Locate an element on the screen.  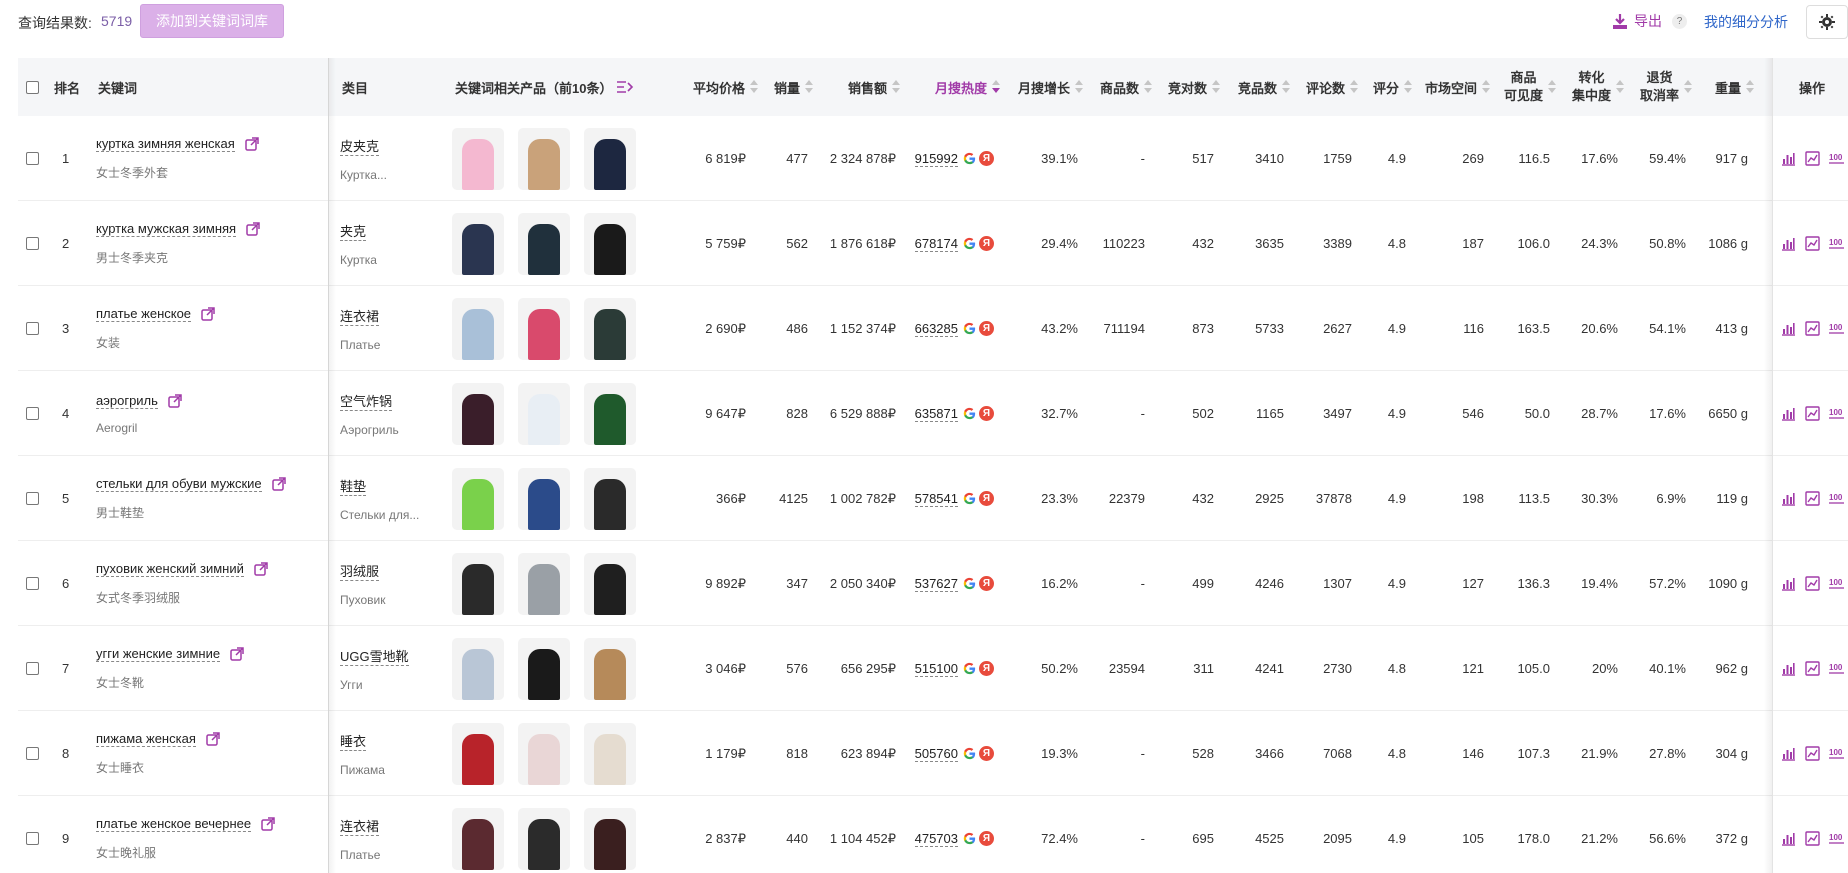
keyword-link: пижама женская is located at coordinates (146, 739).